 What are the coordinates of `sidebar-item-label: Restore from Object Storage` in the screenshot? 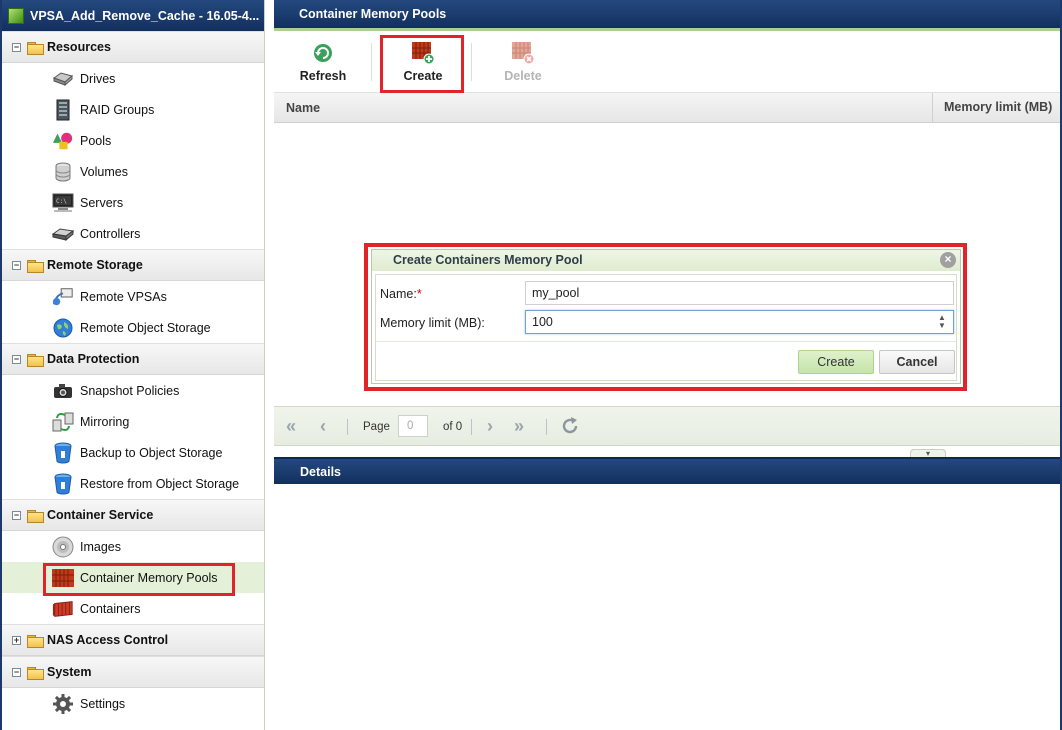 It's located at (160, 483).